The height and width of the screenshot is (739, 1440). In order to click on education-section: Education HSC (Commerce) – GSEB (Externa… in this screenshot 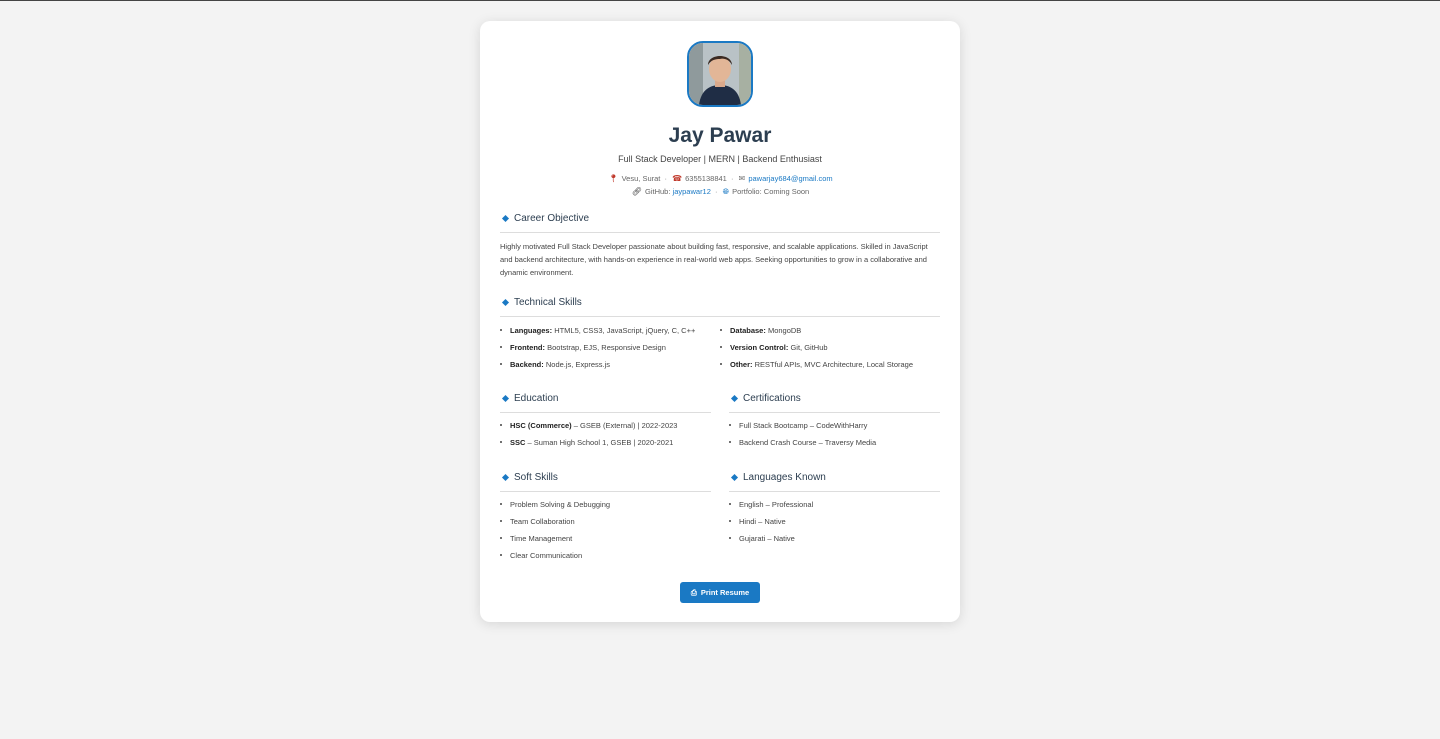, I will do `click(605, 422)`.